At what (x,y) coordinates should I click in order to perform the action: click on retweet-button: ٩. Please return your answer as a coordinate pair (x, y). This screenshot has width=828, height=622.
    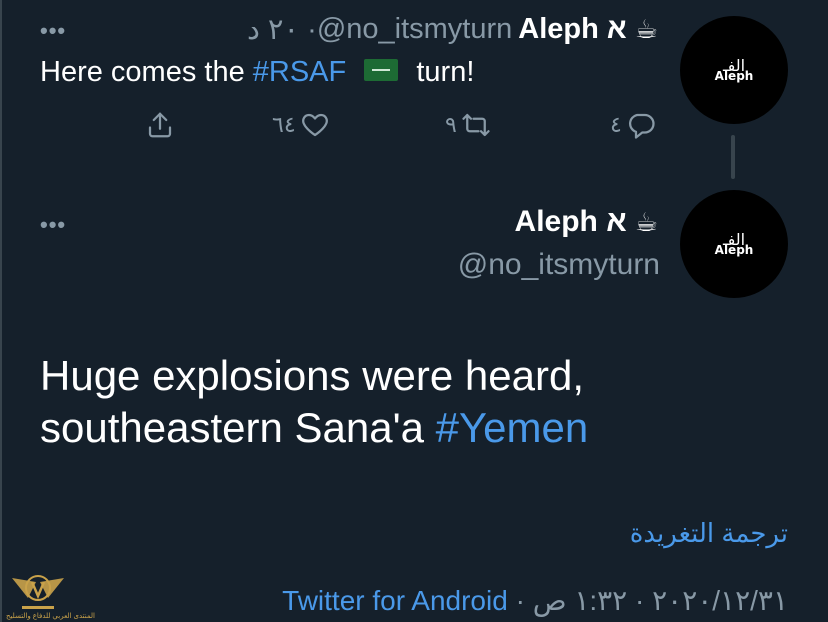
    Looking at the image, I should click on (468, 125).